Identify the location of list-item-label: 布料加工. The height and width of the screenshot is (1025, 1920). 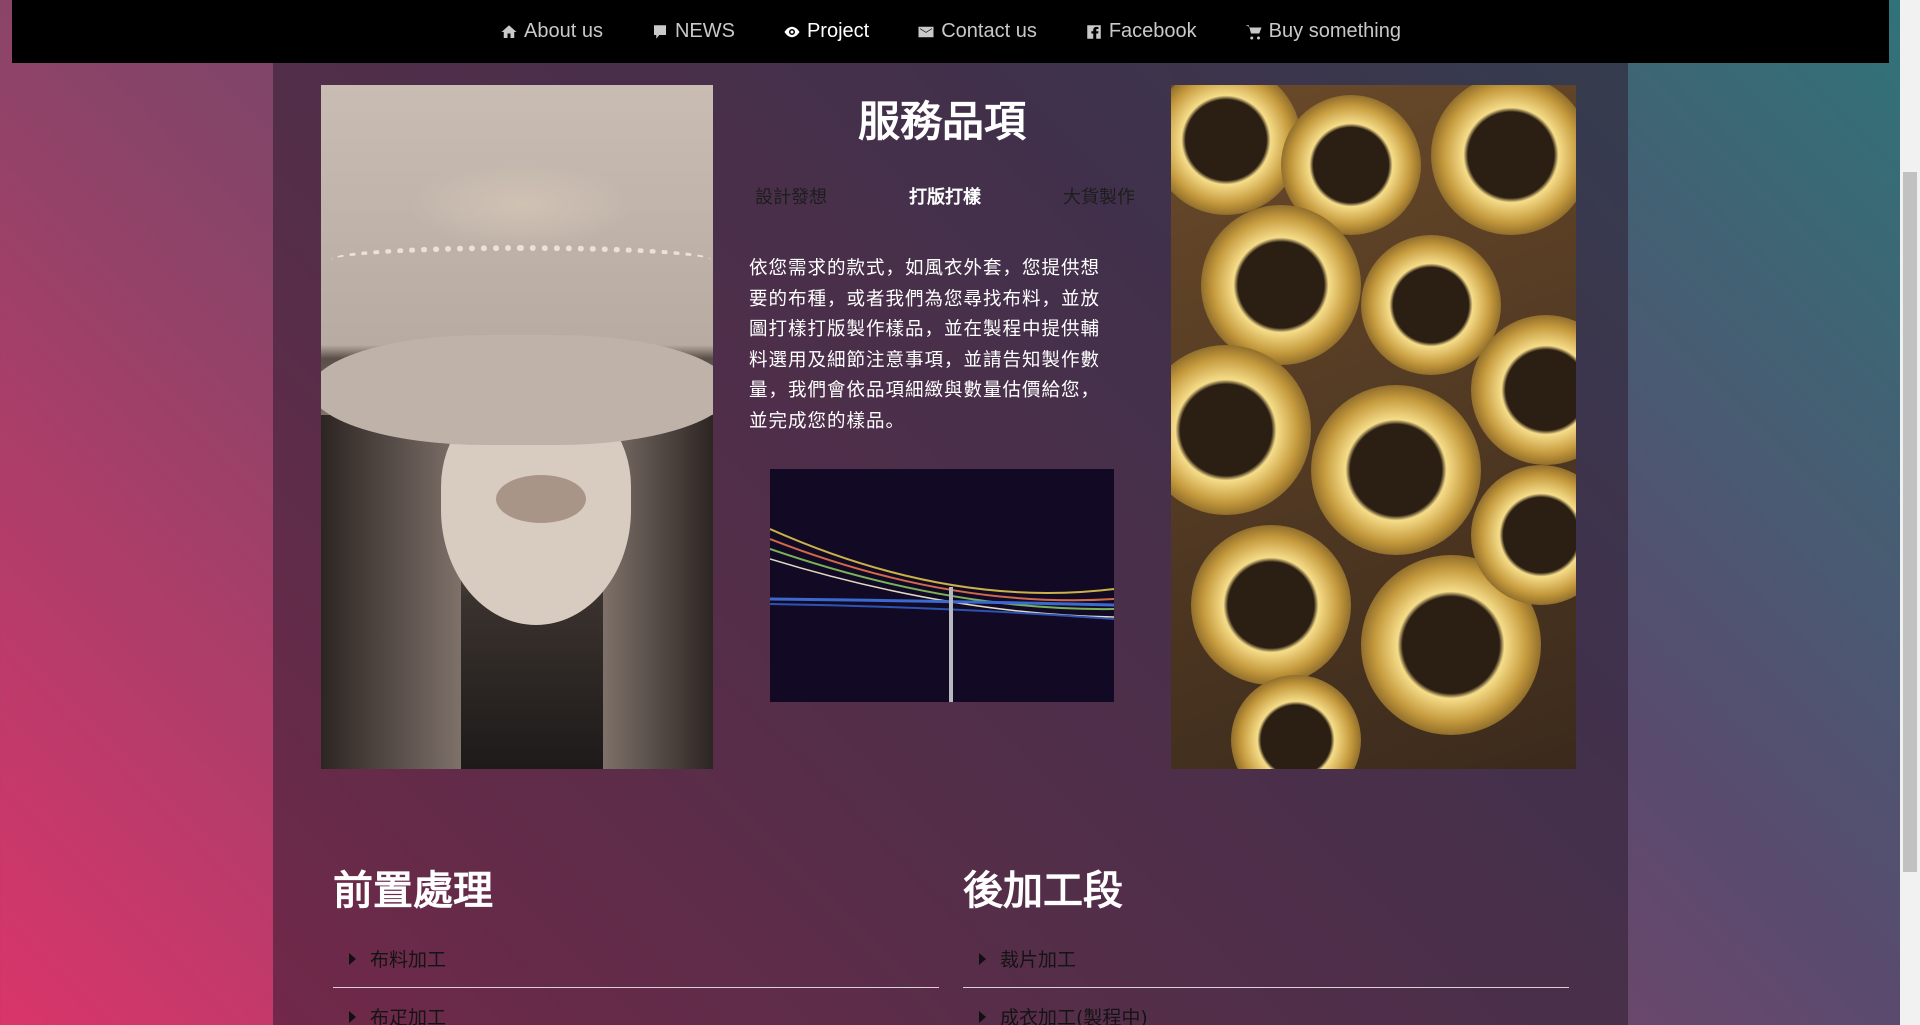
(408, 960).